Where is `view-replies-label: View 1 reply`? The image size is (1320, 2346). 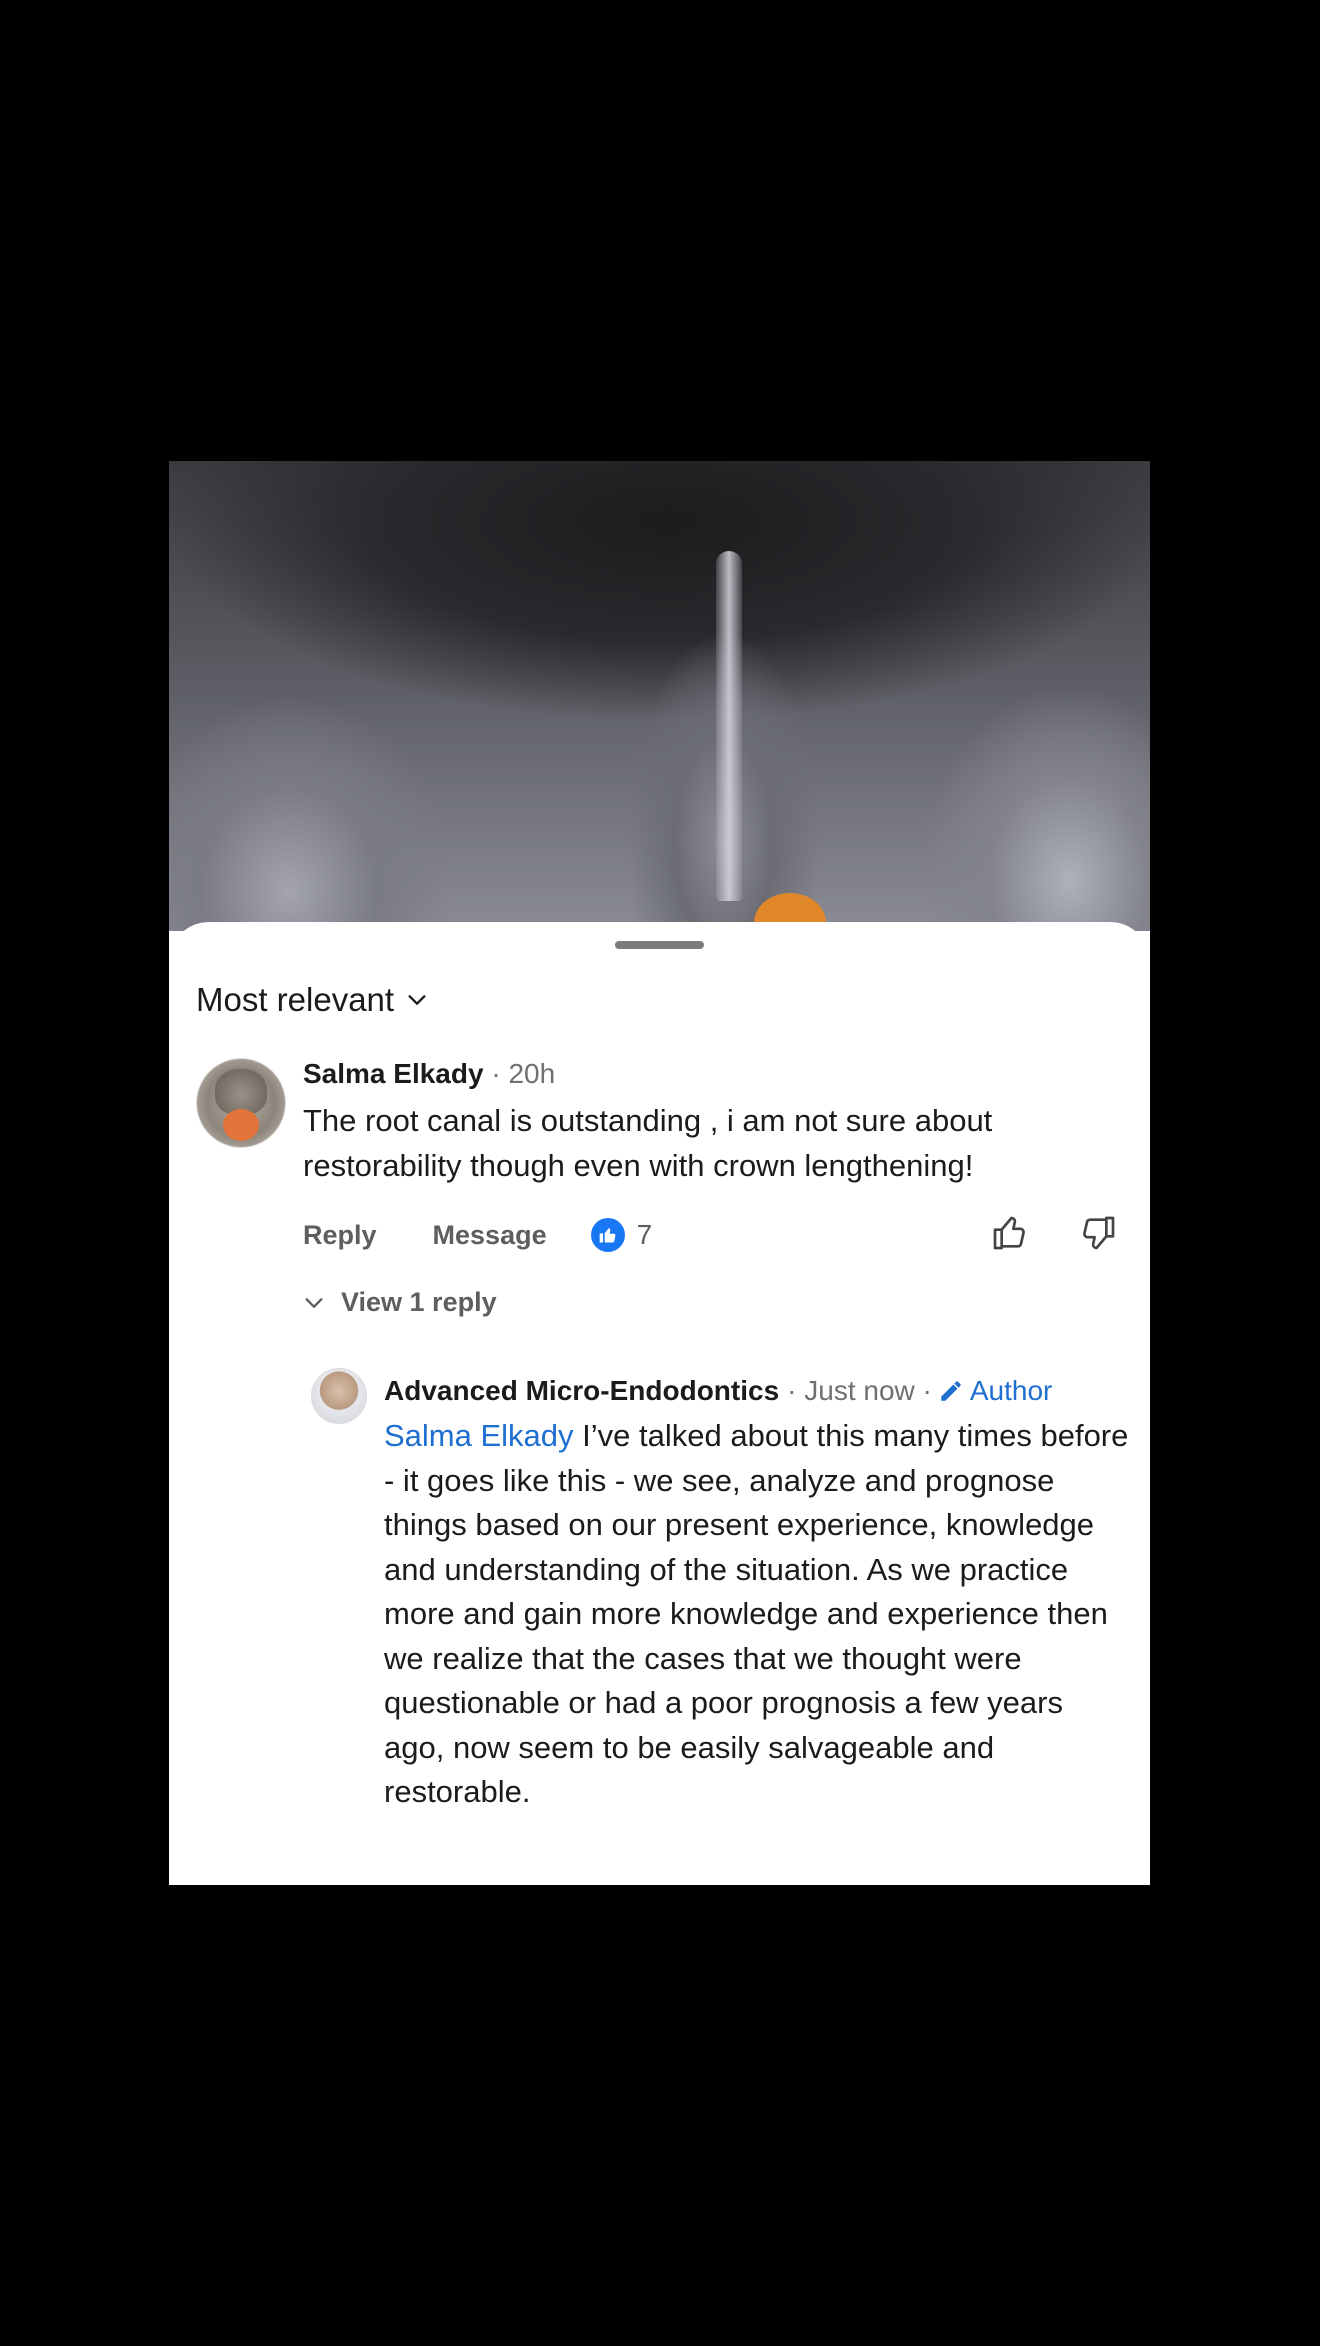 view-replies-label: View 1 reply is located at coordinates (419, 1302).